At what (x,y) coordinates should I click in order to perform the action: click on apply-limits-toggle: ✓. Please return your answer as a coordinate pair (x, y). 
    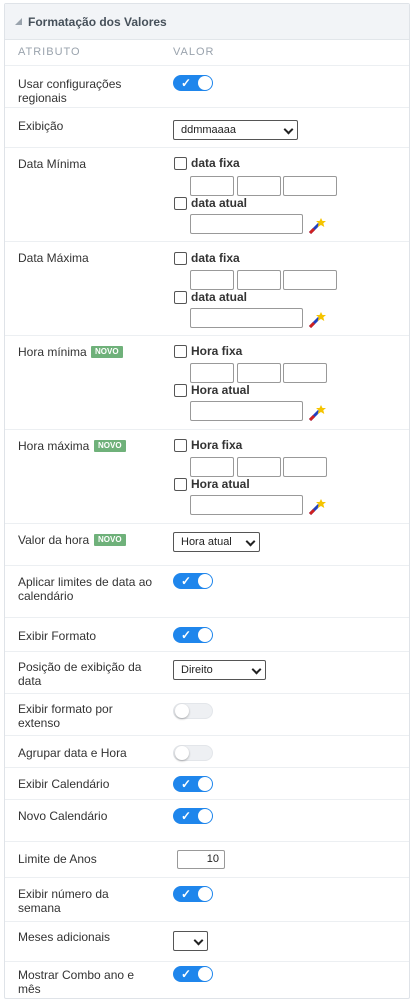
    Looking at the image, I should click on (193, 581).